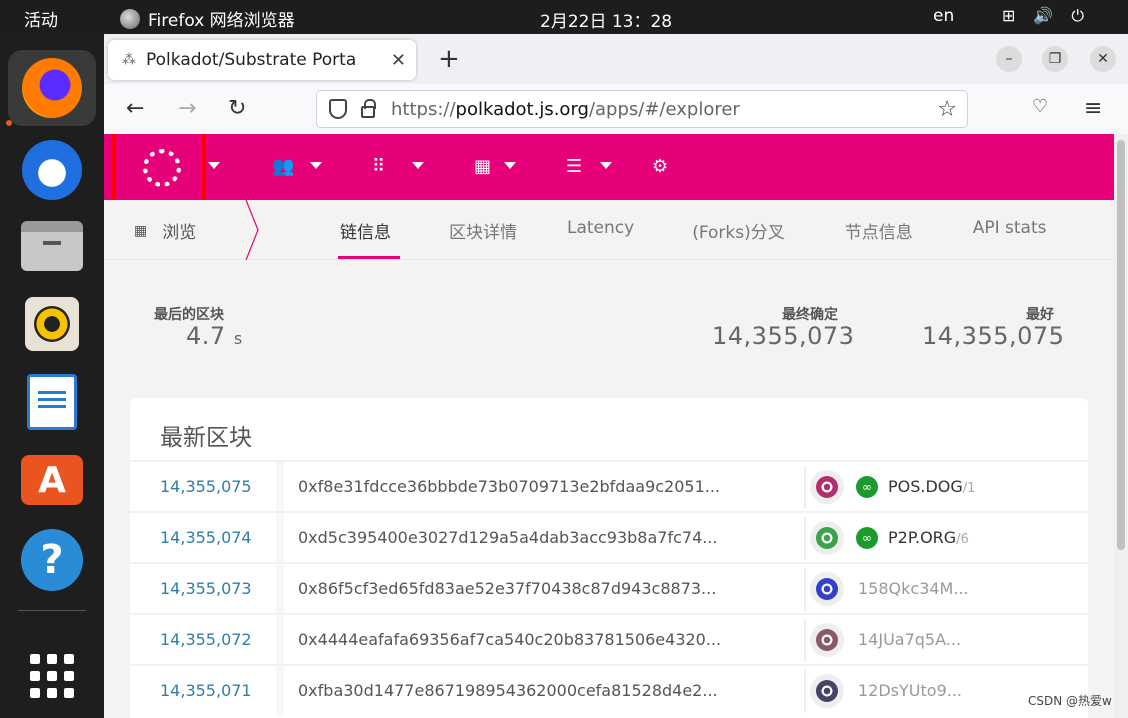 This screenshot has height=718, width=1128. Describe the element at coordinates (606, 19) in the screenshot. I see `clock: 2月22日 13：28` at that location.